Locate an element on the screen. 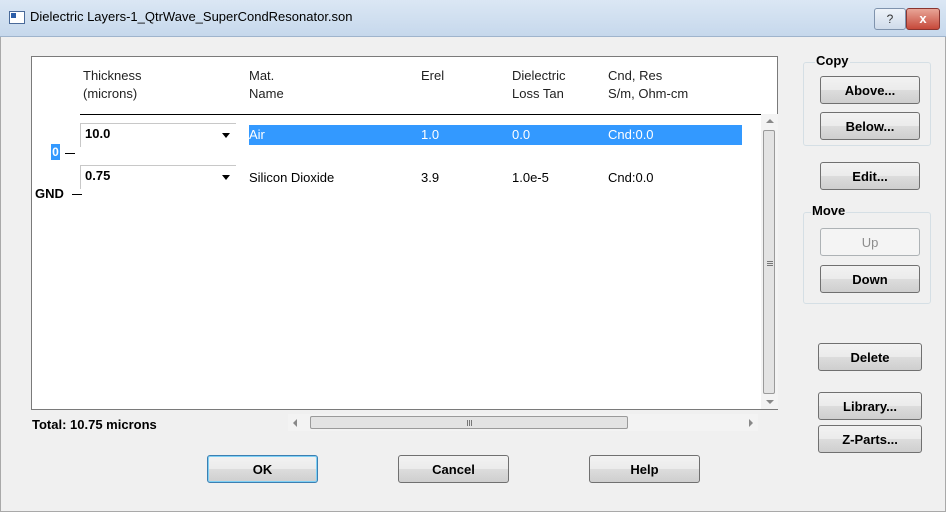 The height and width of the screenshot is (512, 946). cancel-button: Cancel is located at coordinates (453, 469).